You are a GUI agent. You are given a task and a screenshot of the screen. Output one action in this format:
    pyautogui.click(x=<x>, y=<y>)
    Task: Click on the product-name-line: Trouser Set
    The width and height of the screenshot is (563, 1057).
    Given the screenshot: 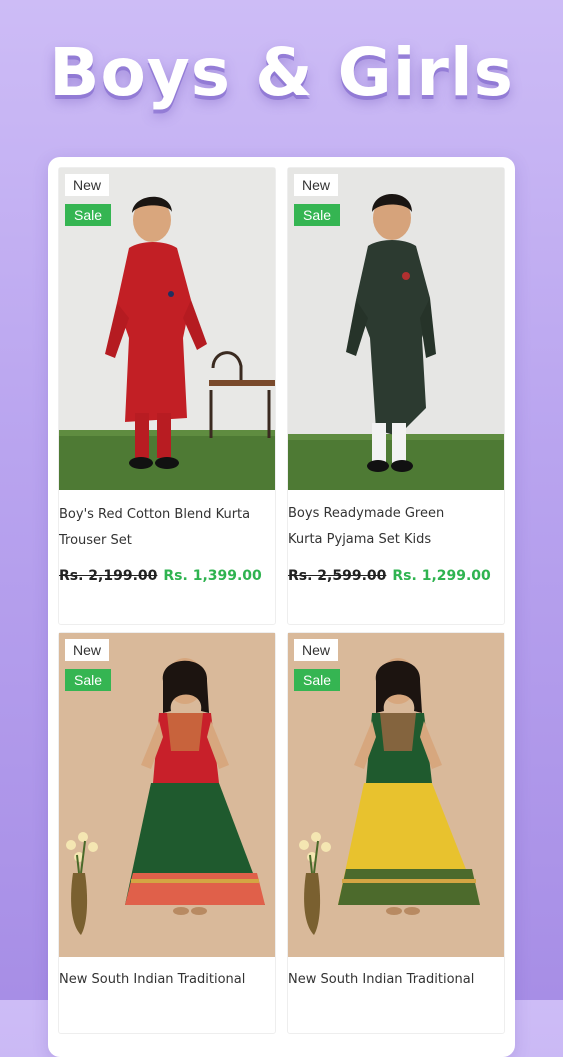 What is the action you would take?
    pyautogui.click(x=95, y=540)
    